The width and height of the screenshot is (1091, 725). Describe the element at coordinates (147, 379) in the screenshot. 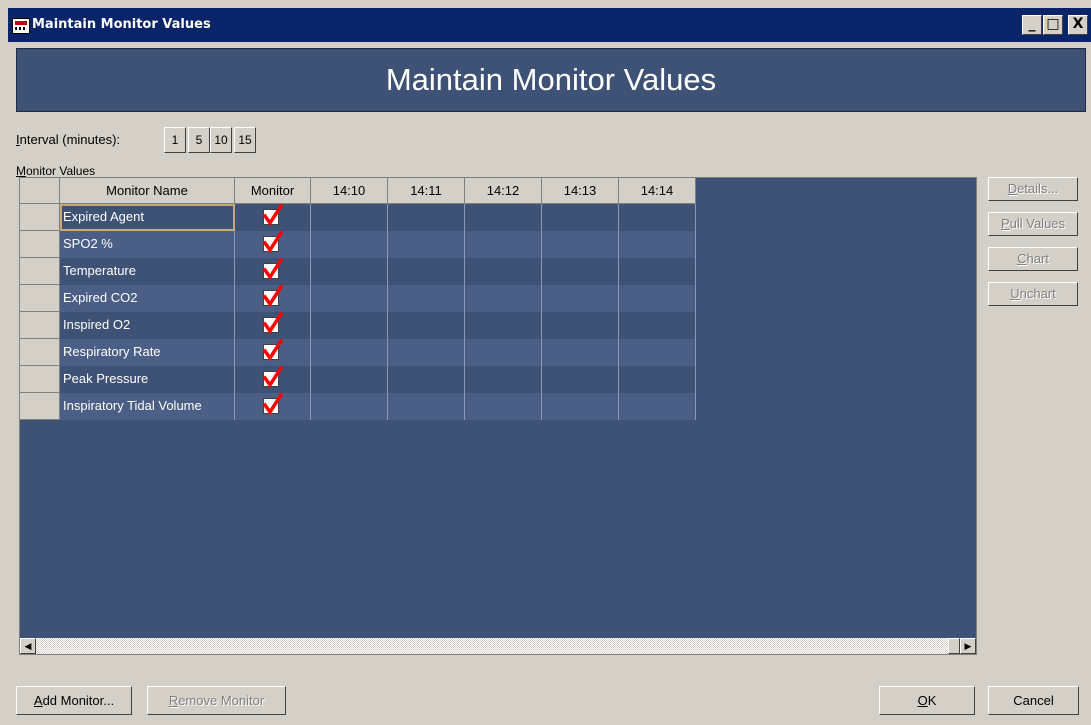

I see `monitor-name-cell: Peak Pressure` at that location.